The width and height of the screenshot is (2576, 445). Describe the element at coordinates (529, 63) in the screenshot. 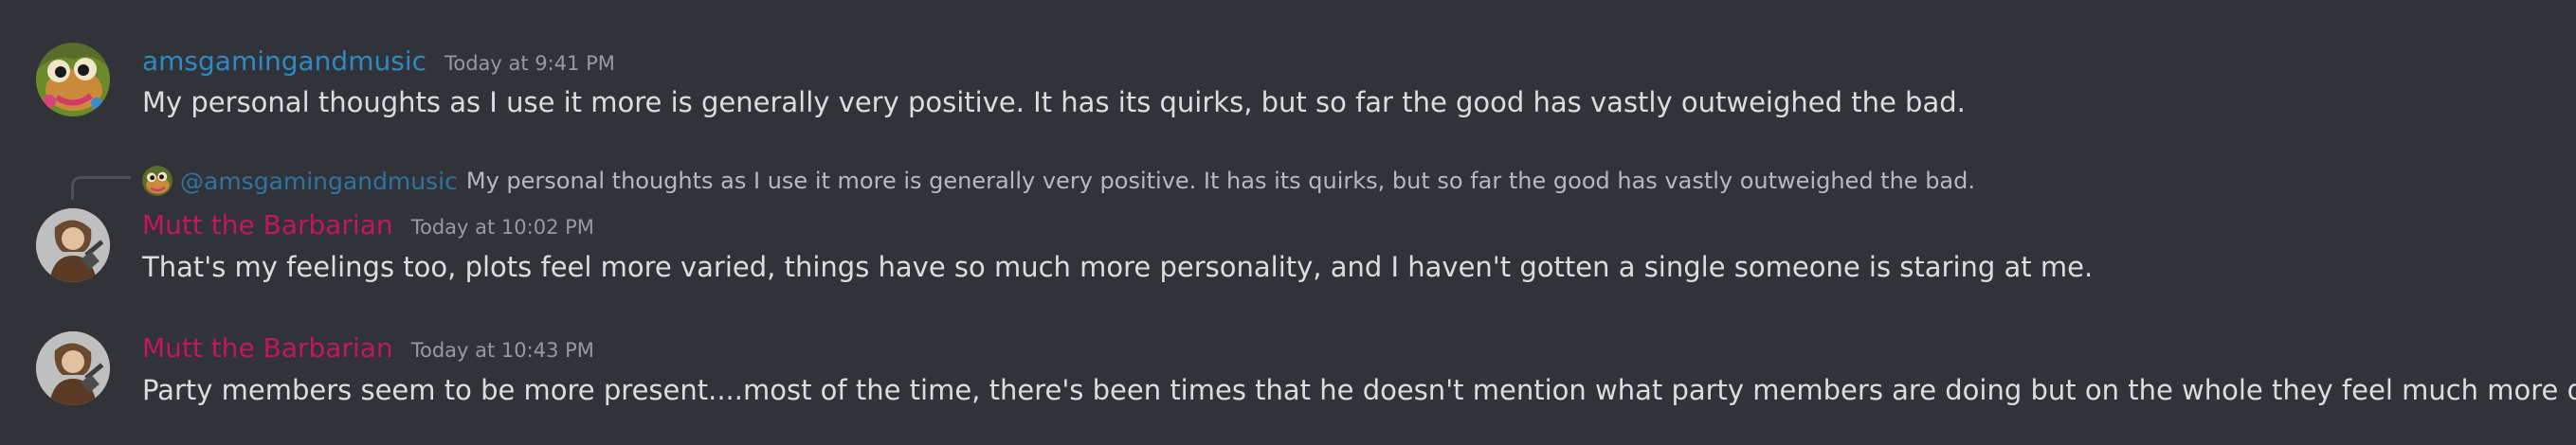

I see `timestamp: Today at 9:41 PM` at that location.